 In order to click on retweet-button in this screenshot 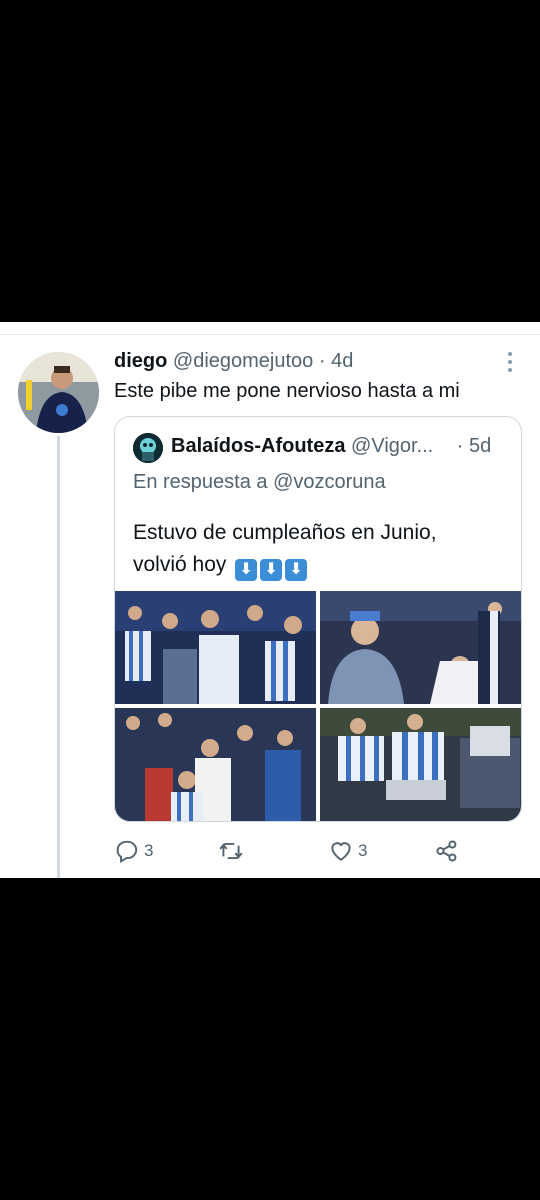, I will do `click(233, 851)`.